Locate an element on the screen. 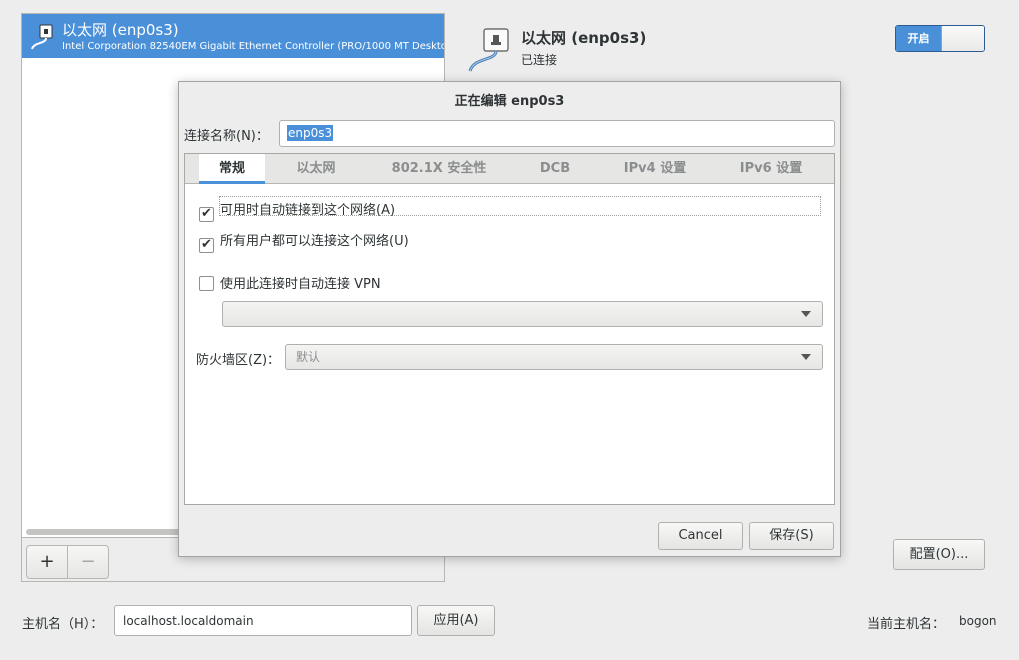  connection-name-label: 连接名称(N)： is located at coordinates (226, 136).